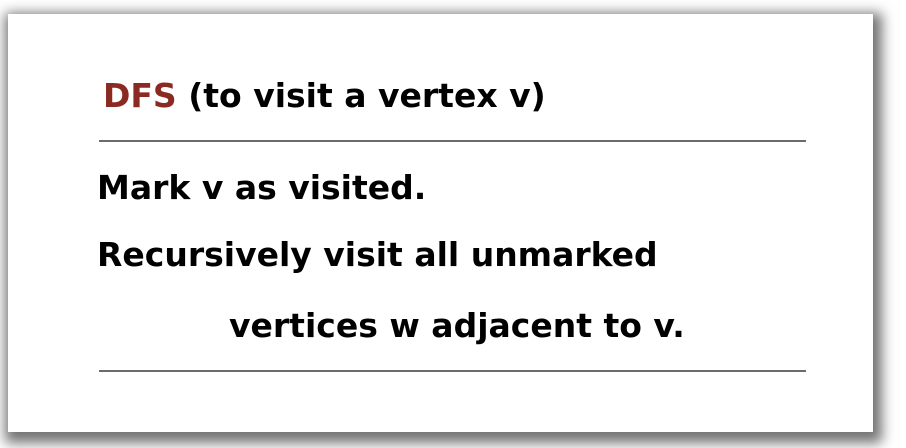 This screenshot has width=906, height=448. Describe the element at coordinates (377, 254) in the screenshot. I see `step-recursive-visit: Recursively visit all unmarked` at that location.